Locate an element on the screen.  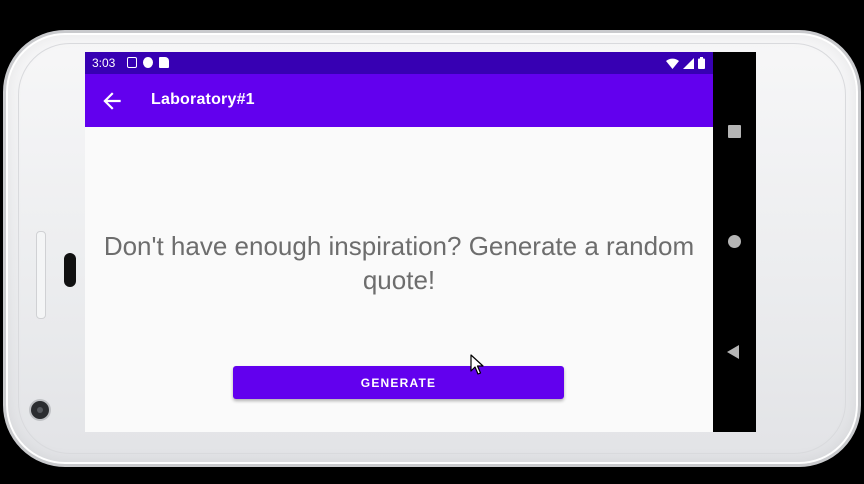
speaker-grille is located at coordinates (70, 270).